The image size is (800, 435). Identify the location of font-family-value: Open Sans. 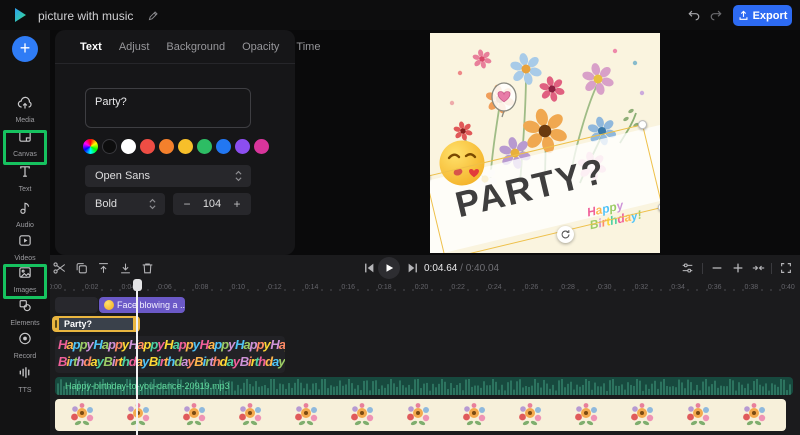
(123, 176).